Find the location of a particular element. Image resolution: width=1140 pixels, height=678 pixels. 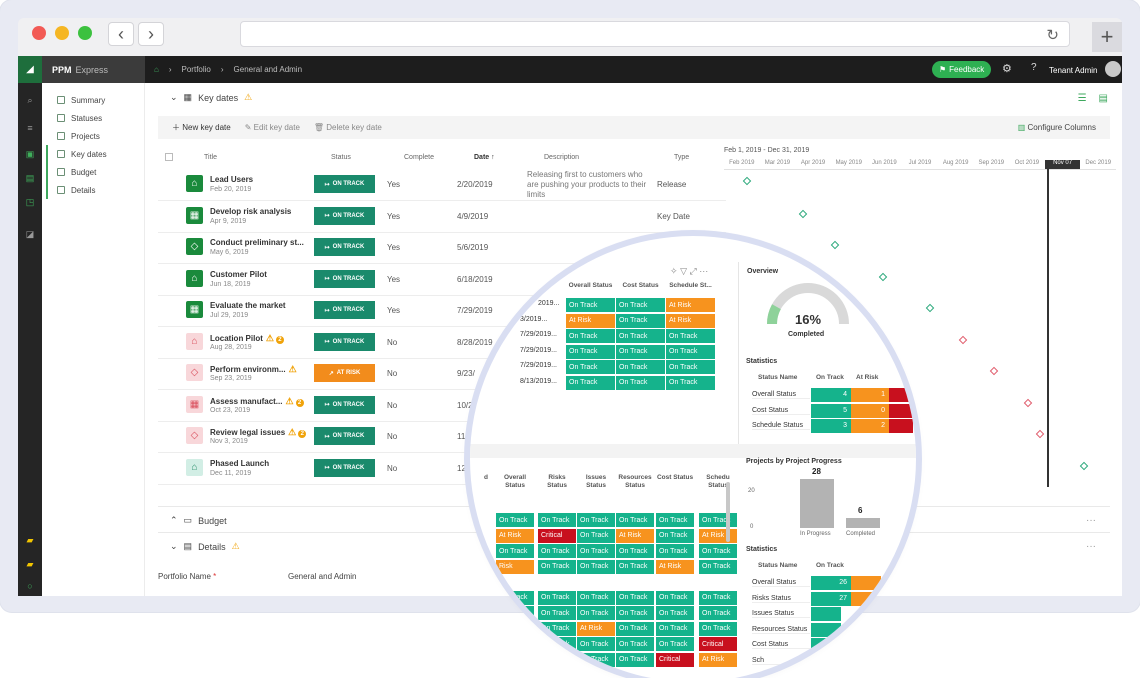

table-header: Resources Status is located at coordinates (635, 482).